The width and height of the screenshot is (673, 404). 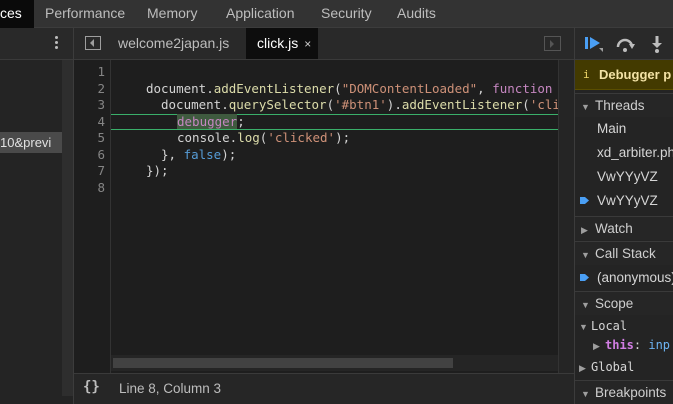 I want to click on scope-name: Global, so click(x=613, y=367).